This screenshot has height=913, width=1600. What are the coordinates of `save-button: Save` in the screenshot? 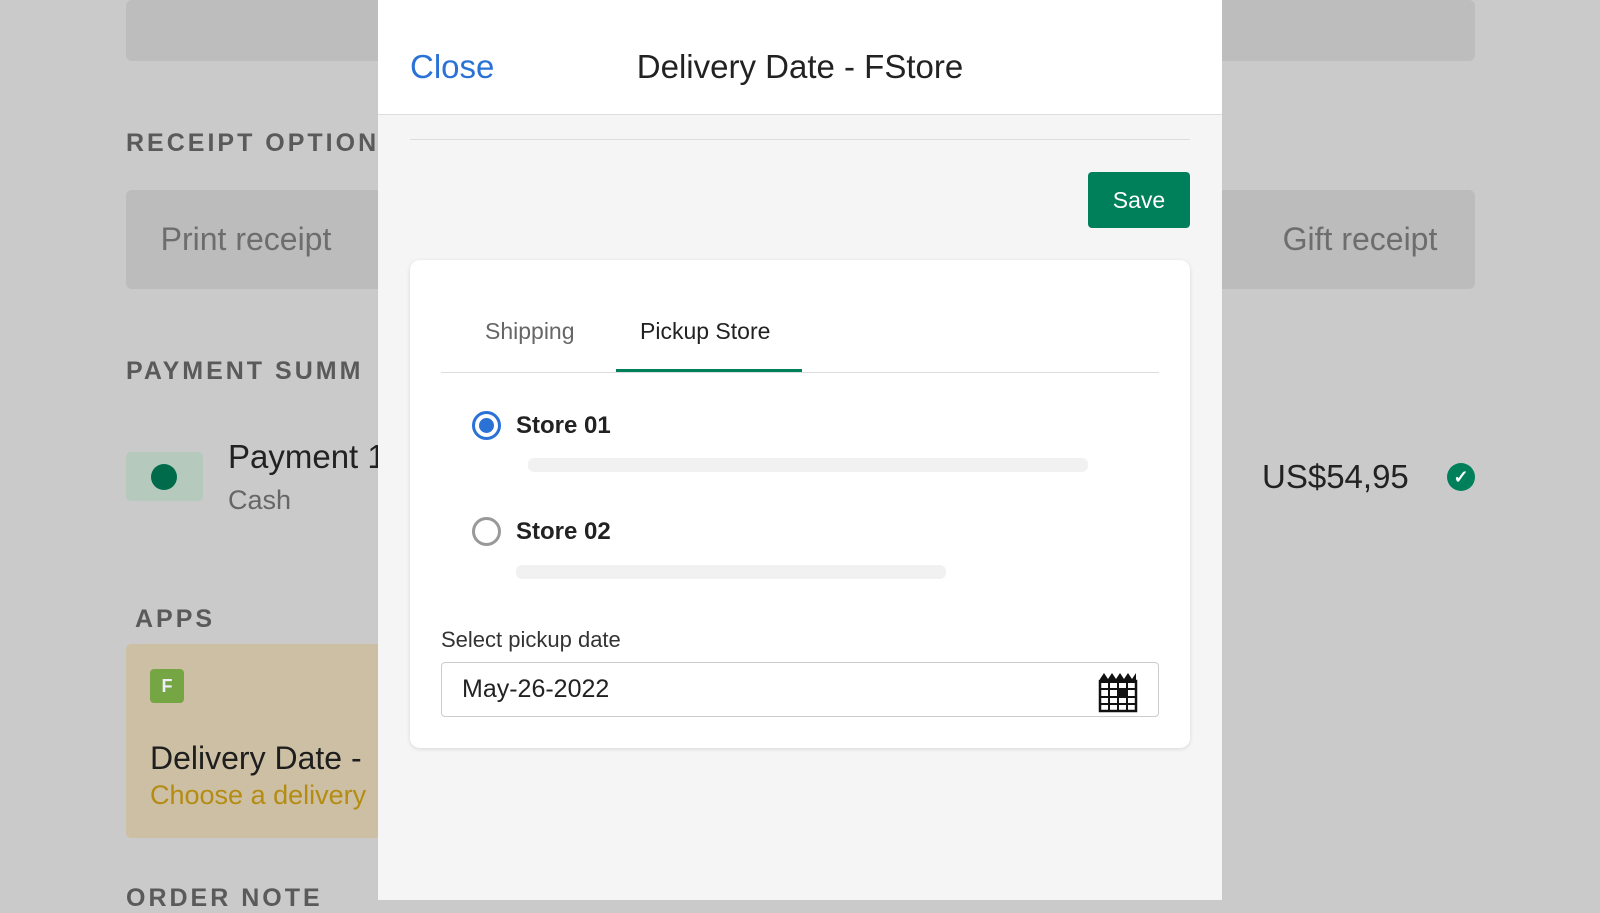 It's located at (1139, 200).